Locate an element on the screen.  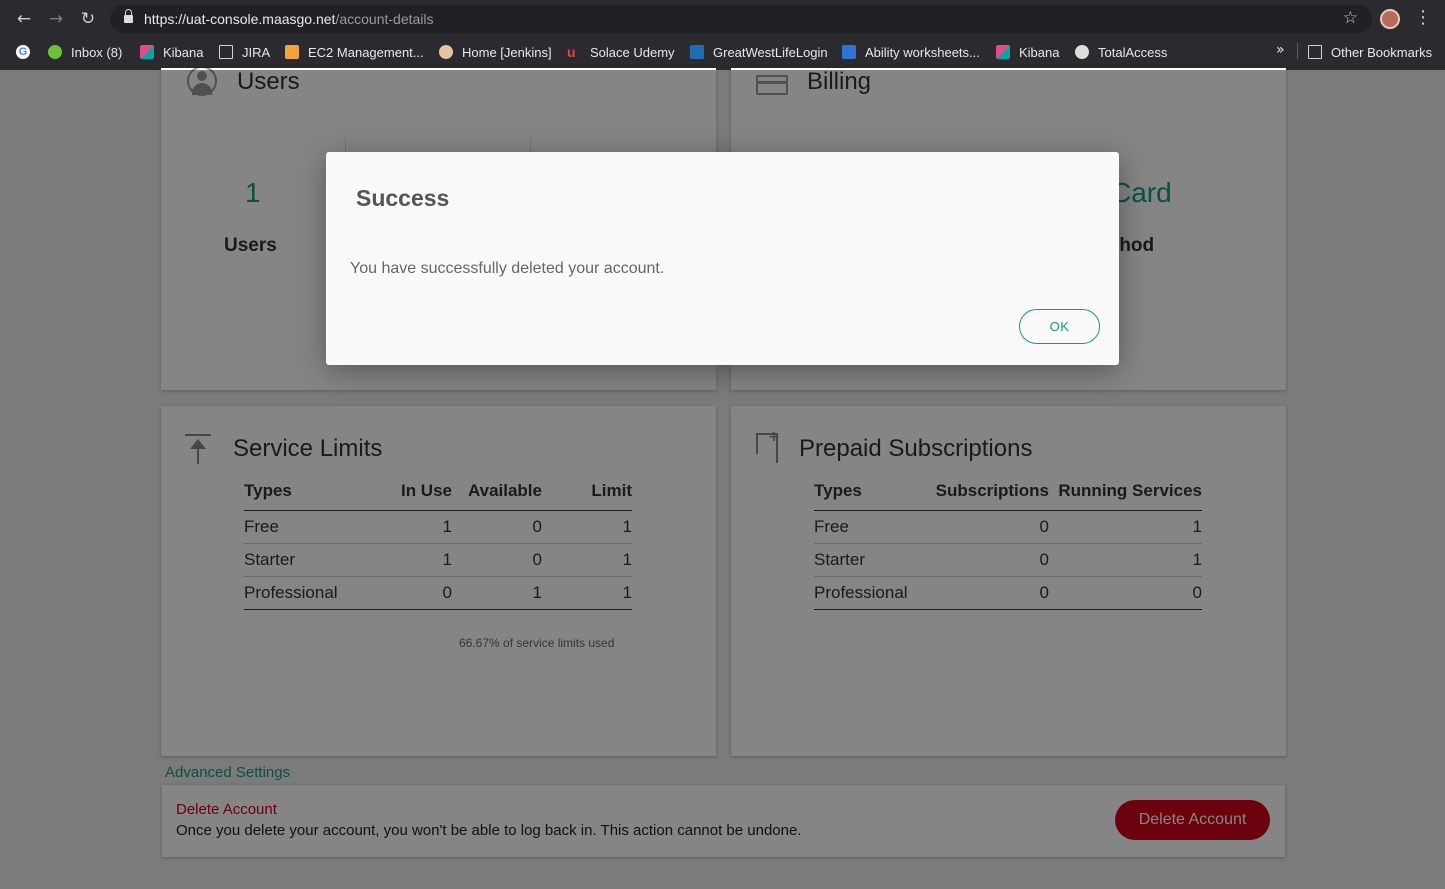
other-bookmarks: Other Bookmarks is located at coordinates (1370, 52).